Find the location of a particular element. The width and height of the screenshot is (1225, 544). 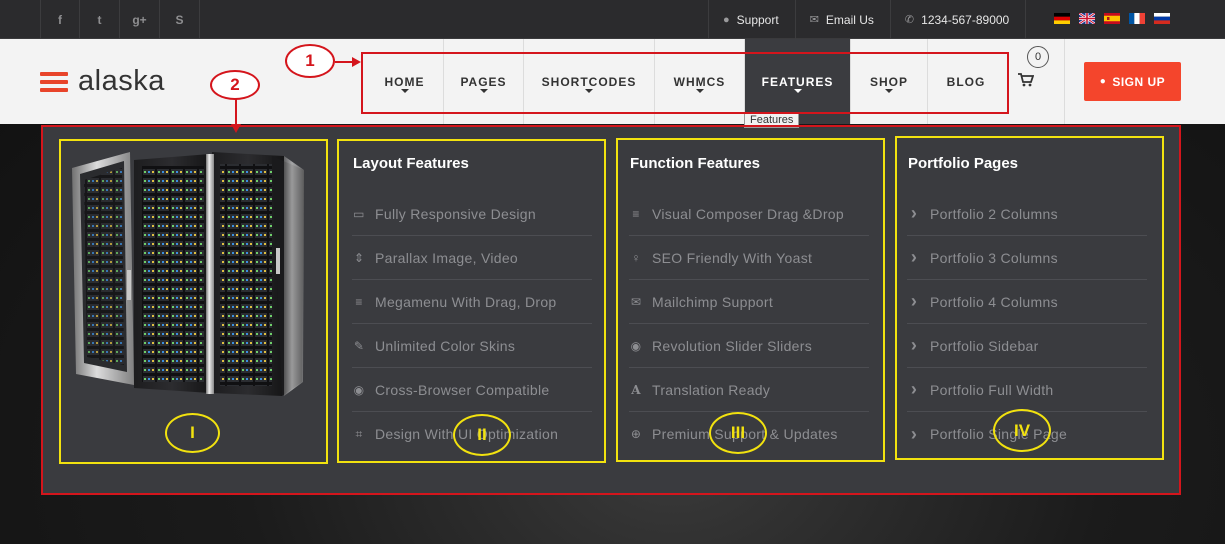

contact-links: ● Support ✉ Email Us ✆ 1234-567-89000 is located at coordinates (867, 19).